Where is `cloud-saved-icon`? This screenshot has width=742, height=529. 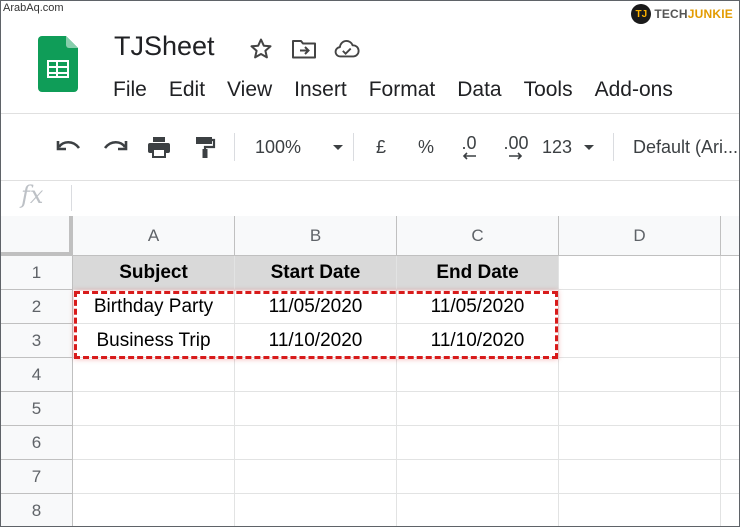
cloud-saved-icon is located at coordinates (347, 49).